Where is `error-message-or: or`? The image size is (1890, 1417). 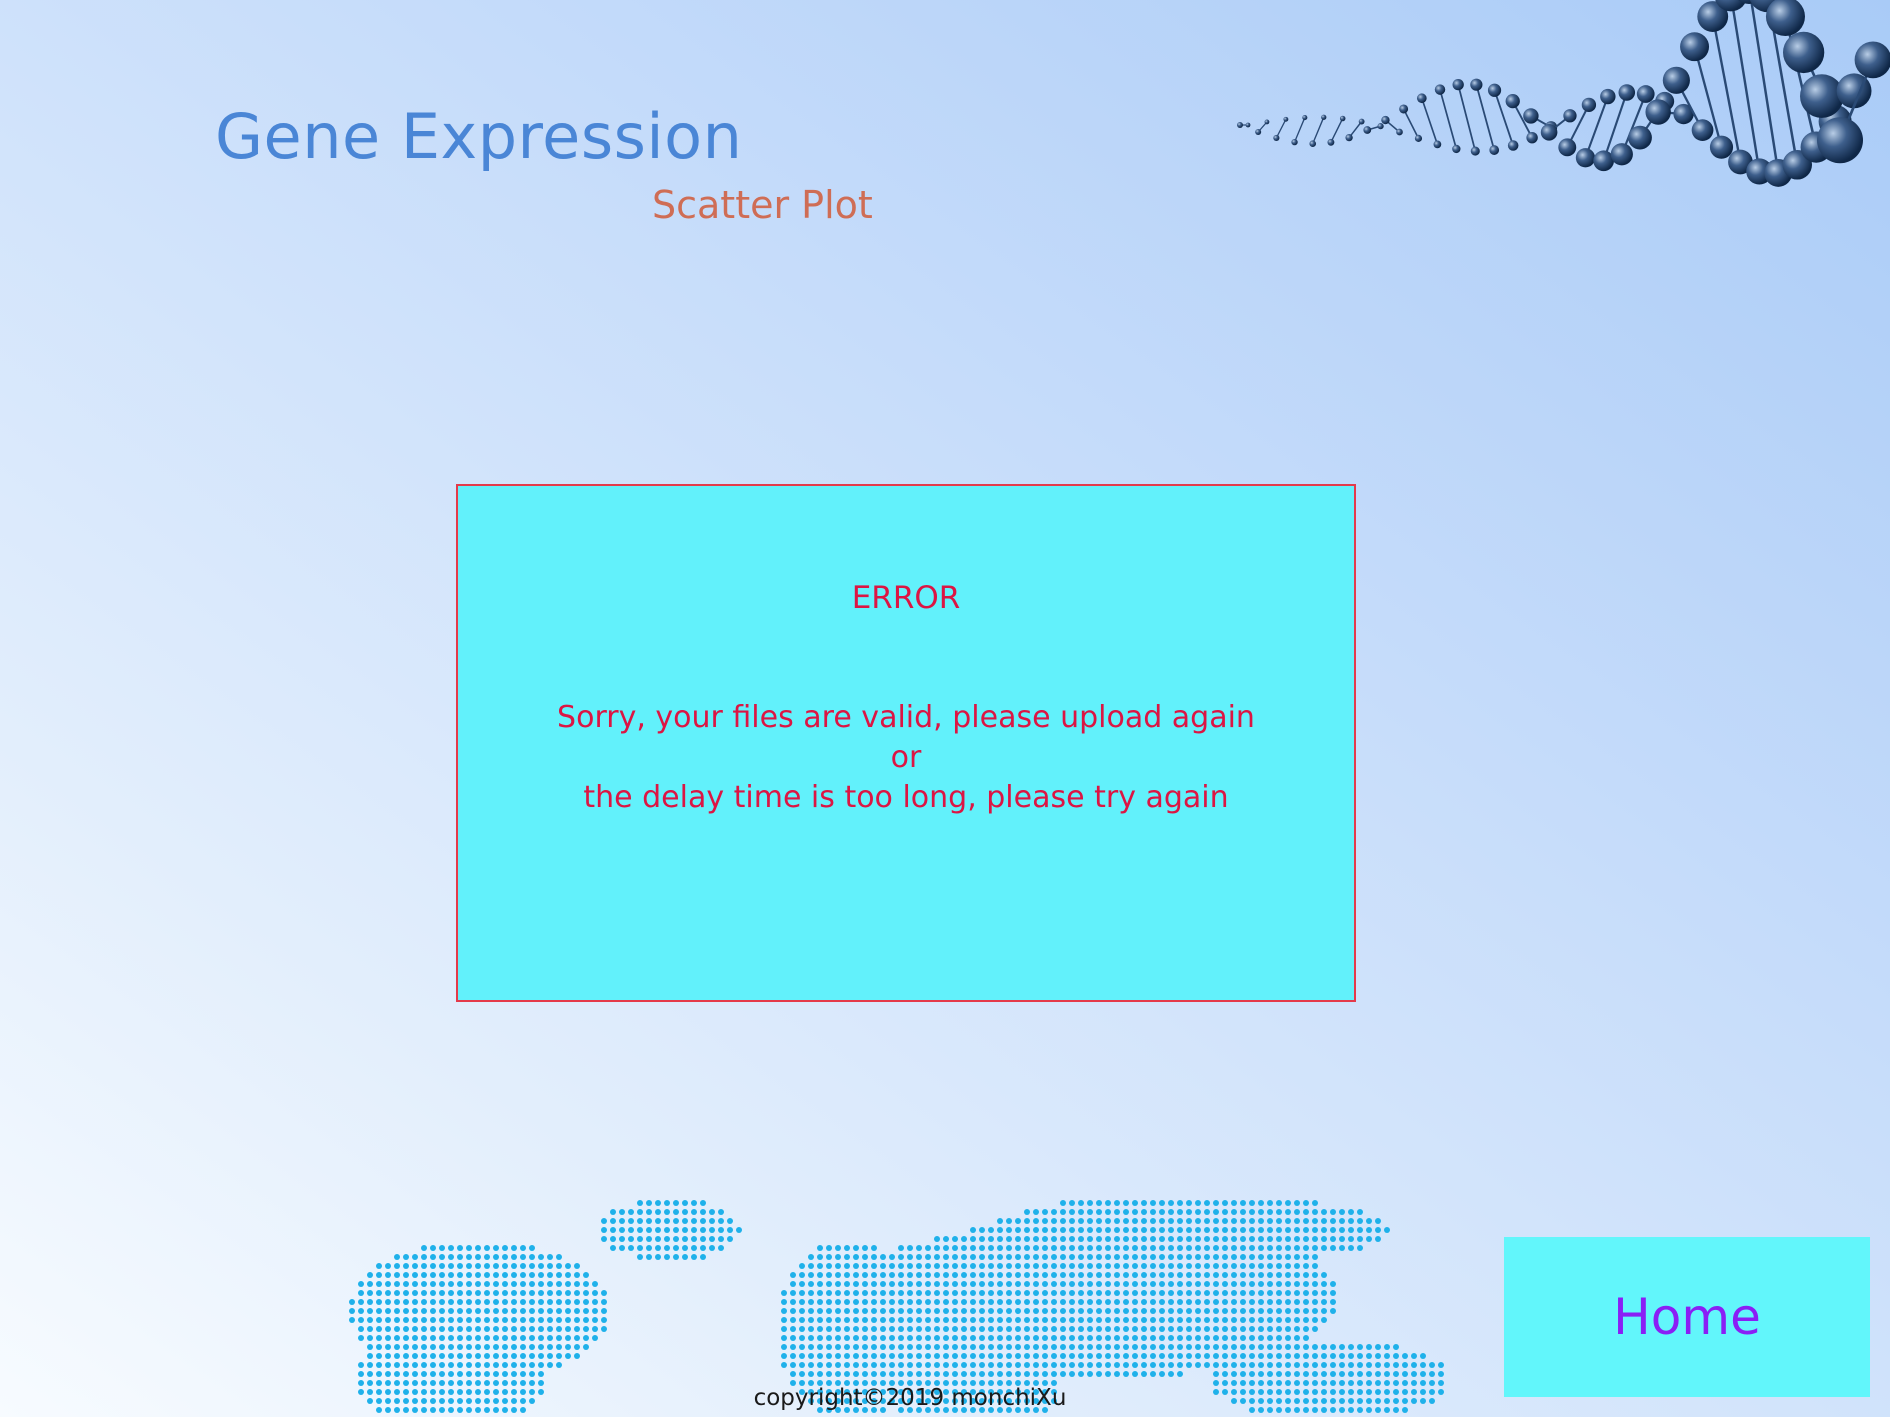
error-message-or: or is located at coordinates (906, 757).